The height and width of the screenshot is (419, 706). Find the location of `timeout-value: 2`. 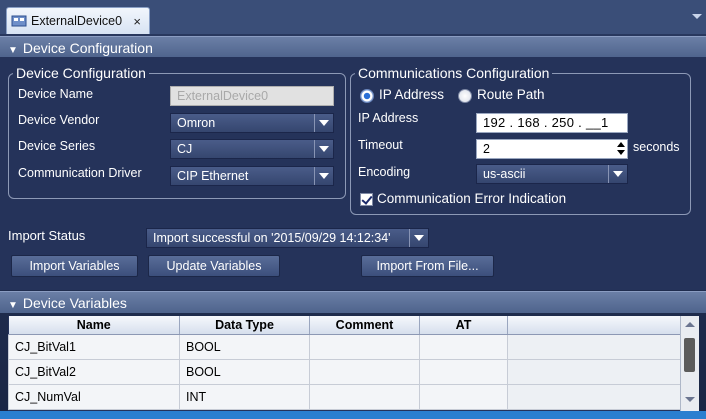

timeout-value: 2 is located at coordinates (486, 149).